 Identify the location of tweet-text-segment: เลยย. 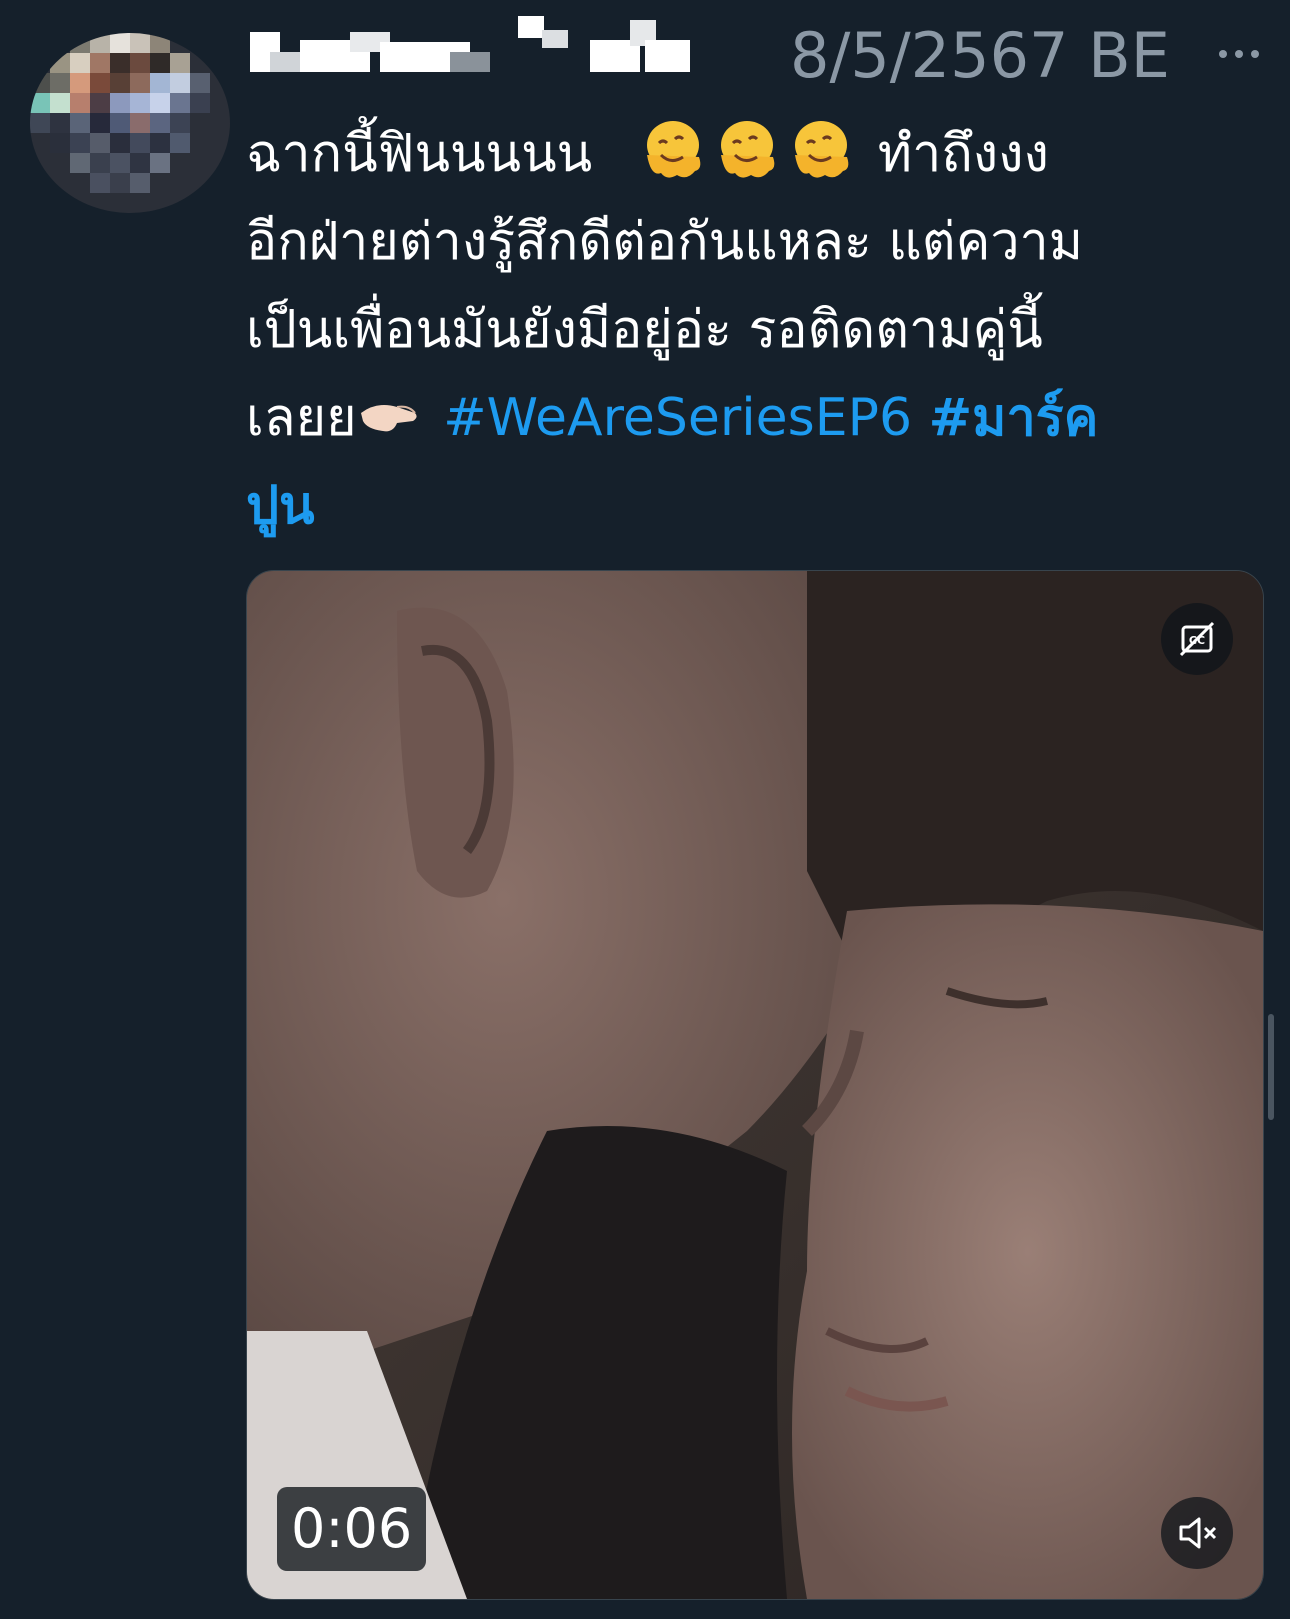
(301, 418).